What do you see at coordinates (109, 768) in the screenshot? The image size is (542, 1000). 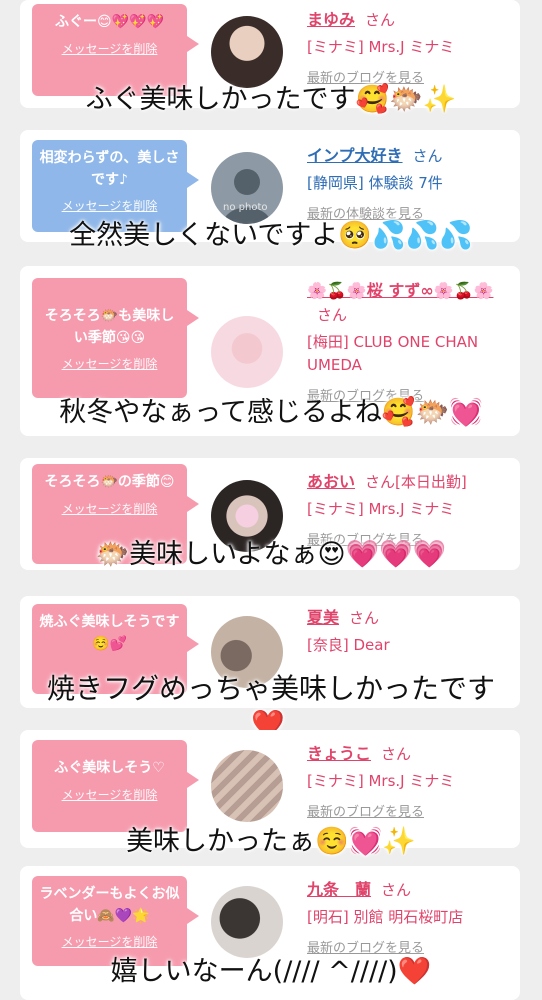 I see `message-text: ふぐ美味しそう♡` at bounding box center [109, 768].